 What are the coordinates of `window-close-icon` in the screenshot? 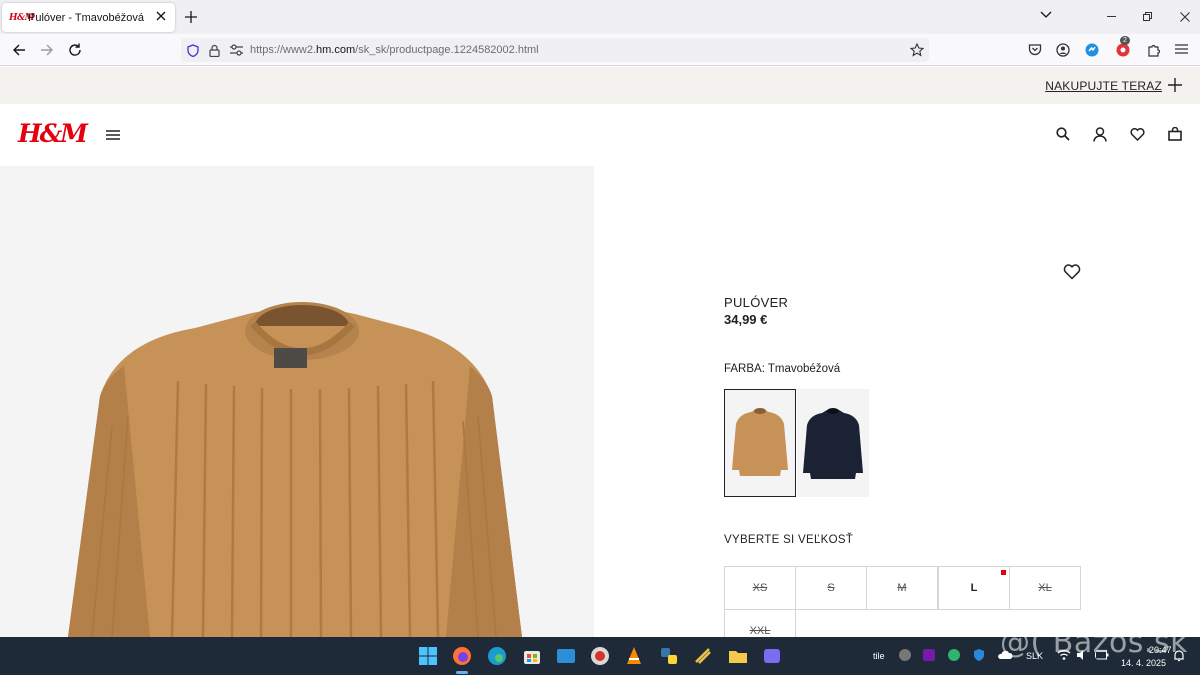 It's located at (1185, 17).